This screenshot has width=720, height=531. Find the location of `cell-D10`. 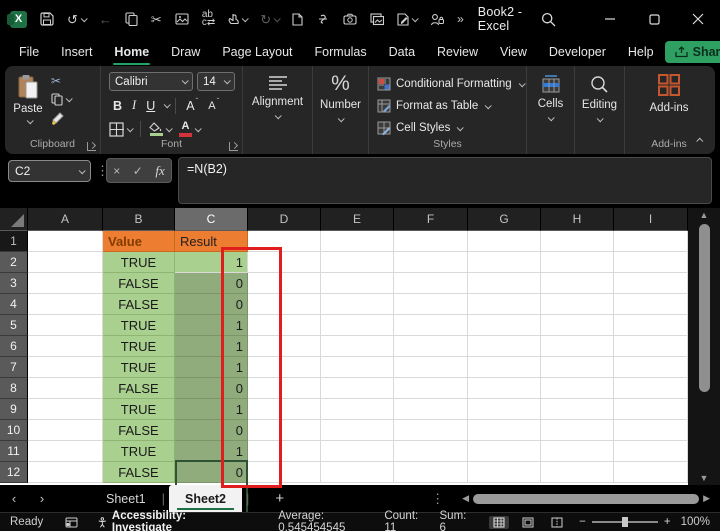

cell-D10 is located at coordinates (284, 430).